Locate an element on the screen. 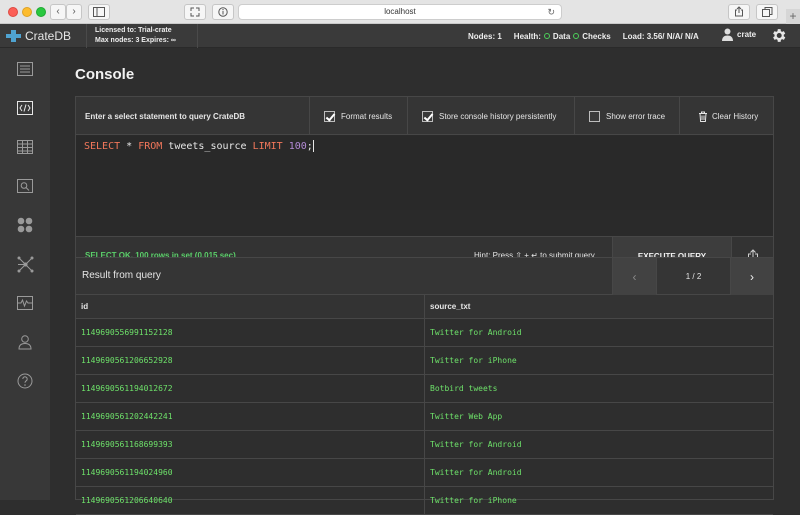 The height and width of the screenshot is (515, 800). browser-toolbar: ‹ › localhost ↻ + is located at coordinates (400, 12).